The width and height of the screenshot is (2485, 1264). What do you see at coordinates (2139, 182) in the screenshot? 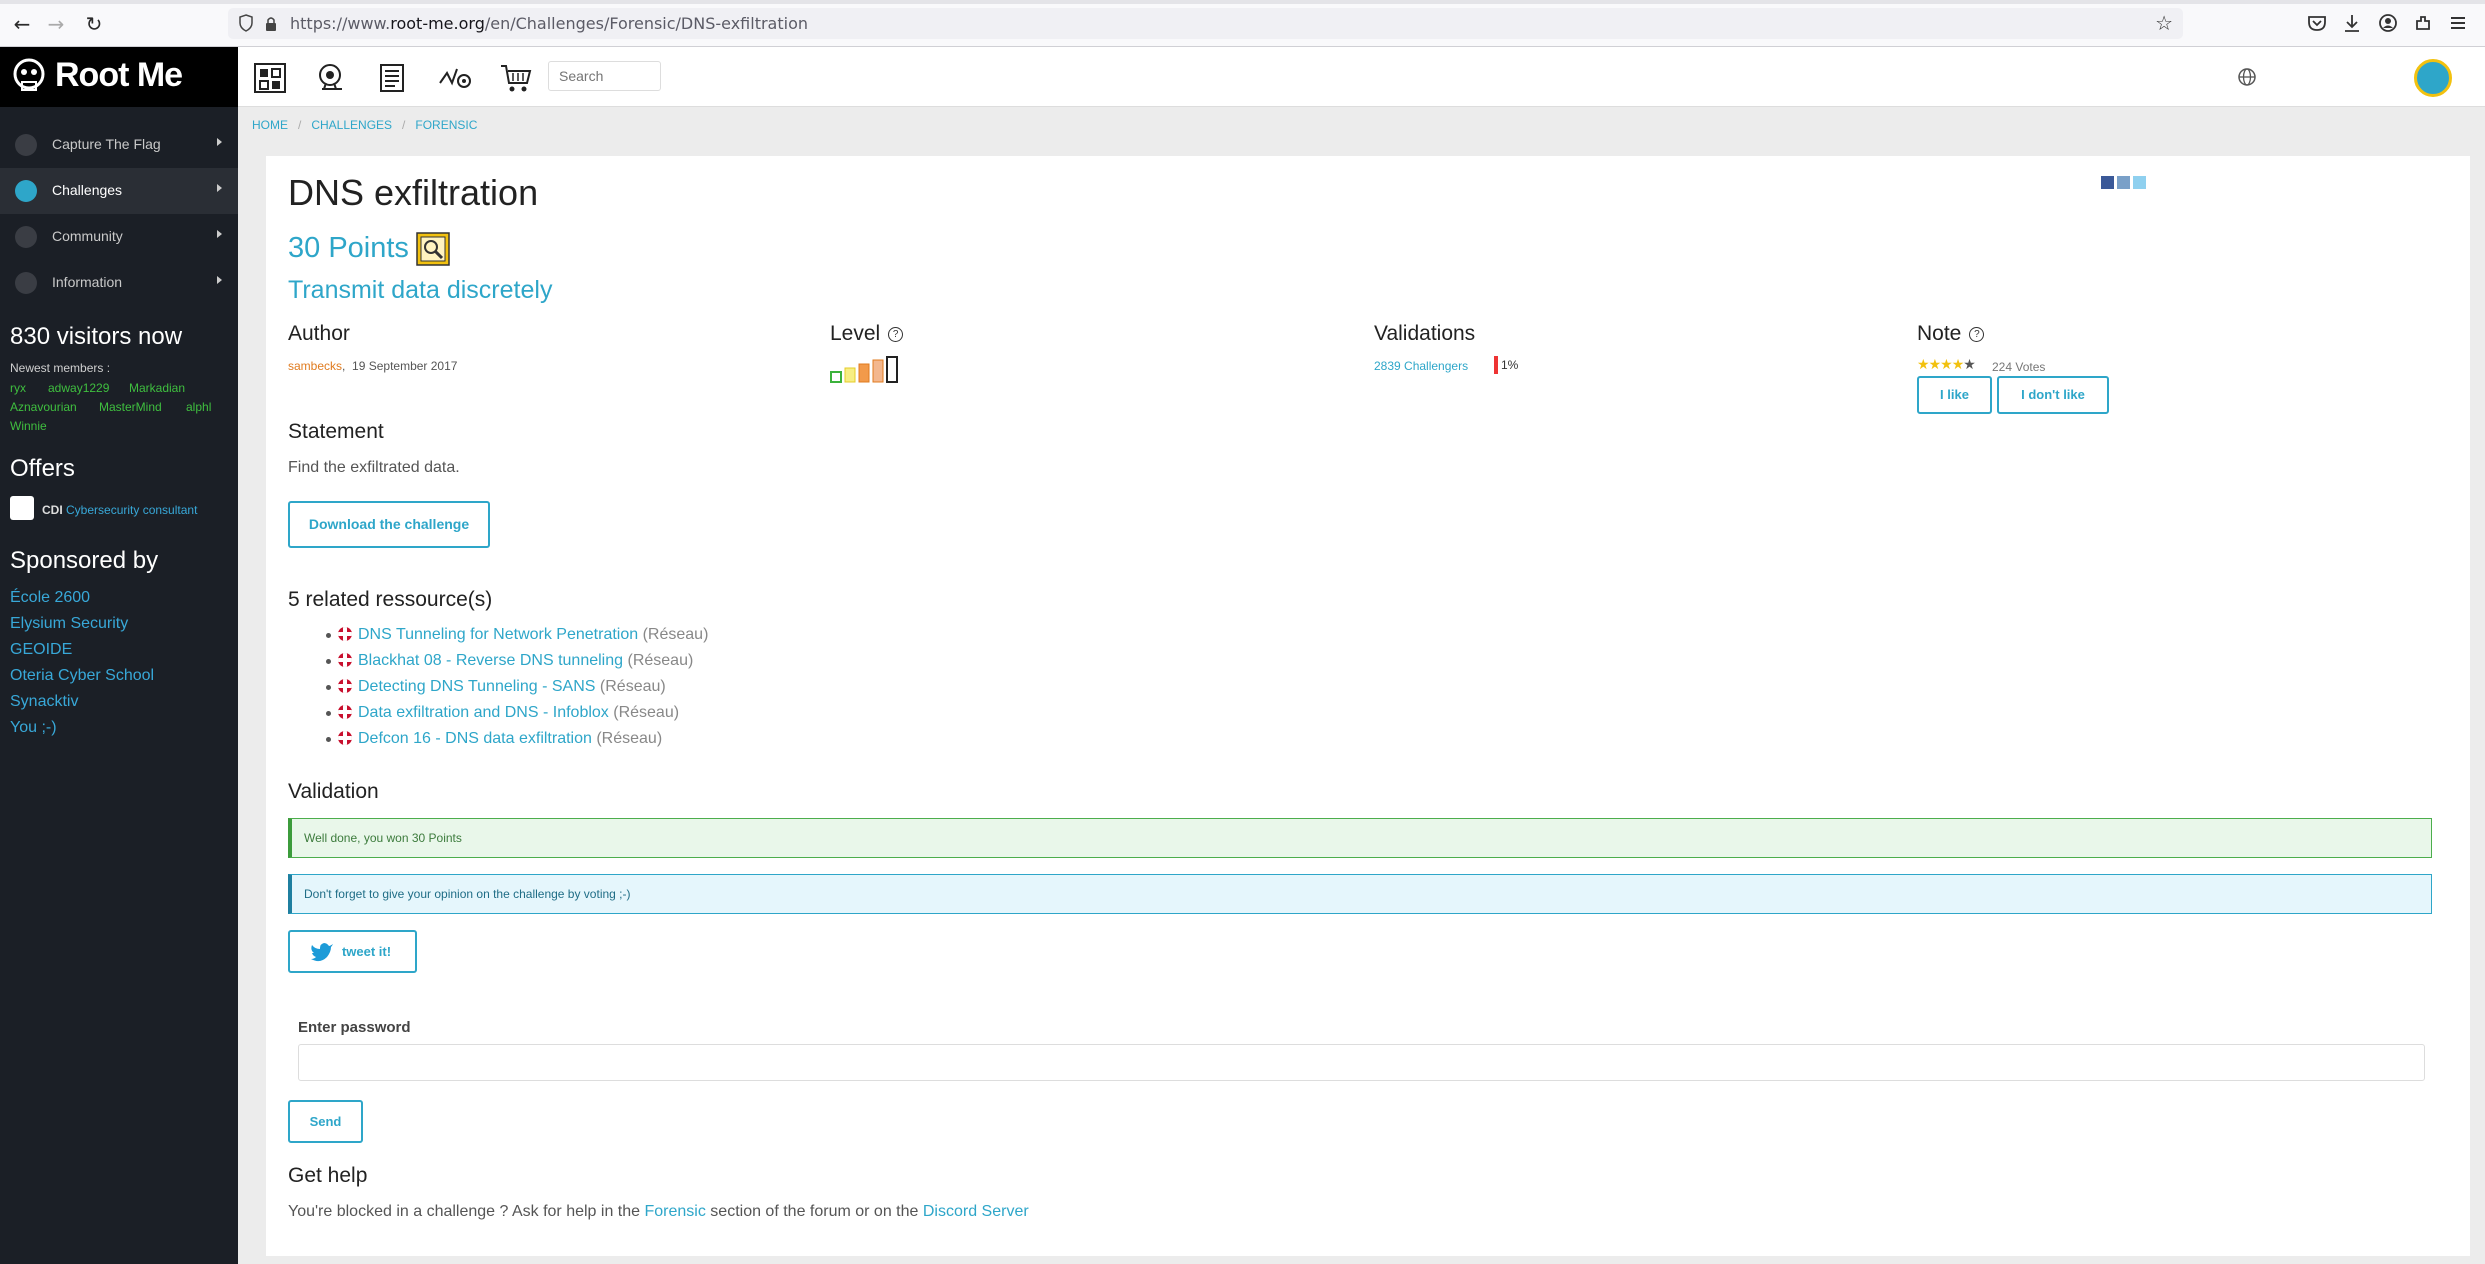
I see `twitter-share-icon` at bounding box center [2139, 182].